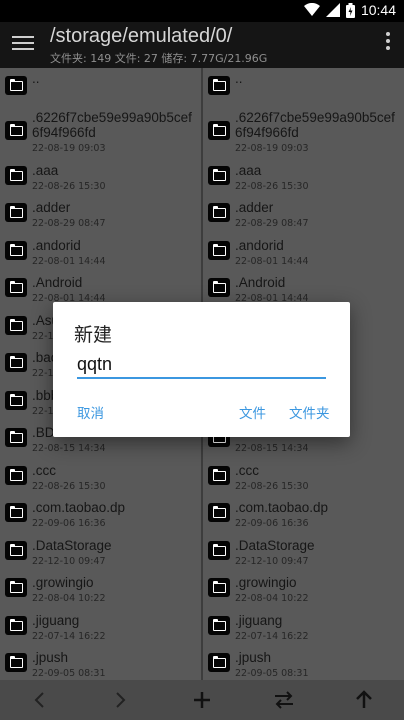 This screenshot has width=404, height=720. What do you see at coordinates (69, 261) in the screenshot?
I see `item-date: 22-08-01 14:44` at bounding box center [69, 261].